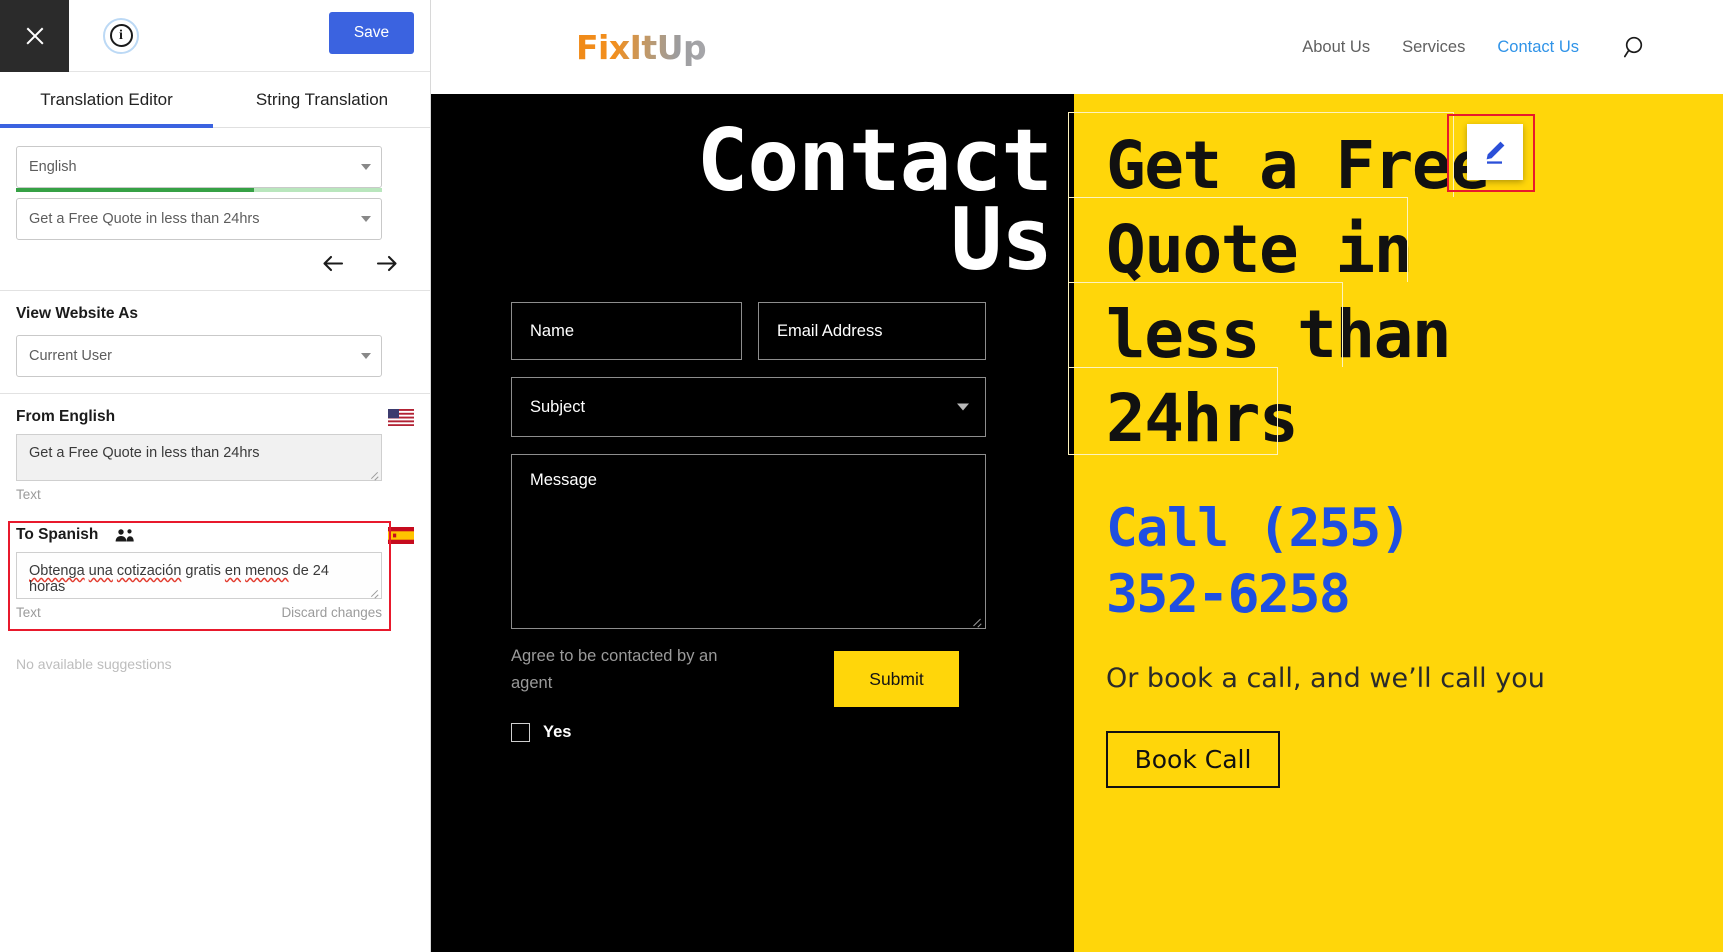 The width and height of the screenshot is (1723, 952). I want to click on people-icon, so click(125, 535).